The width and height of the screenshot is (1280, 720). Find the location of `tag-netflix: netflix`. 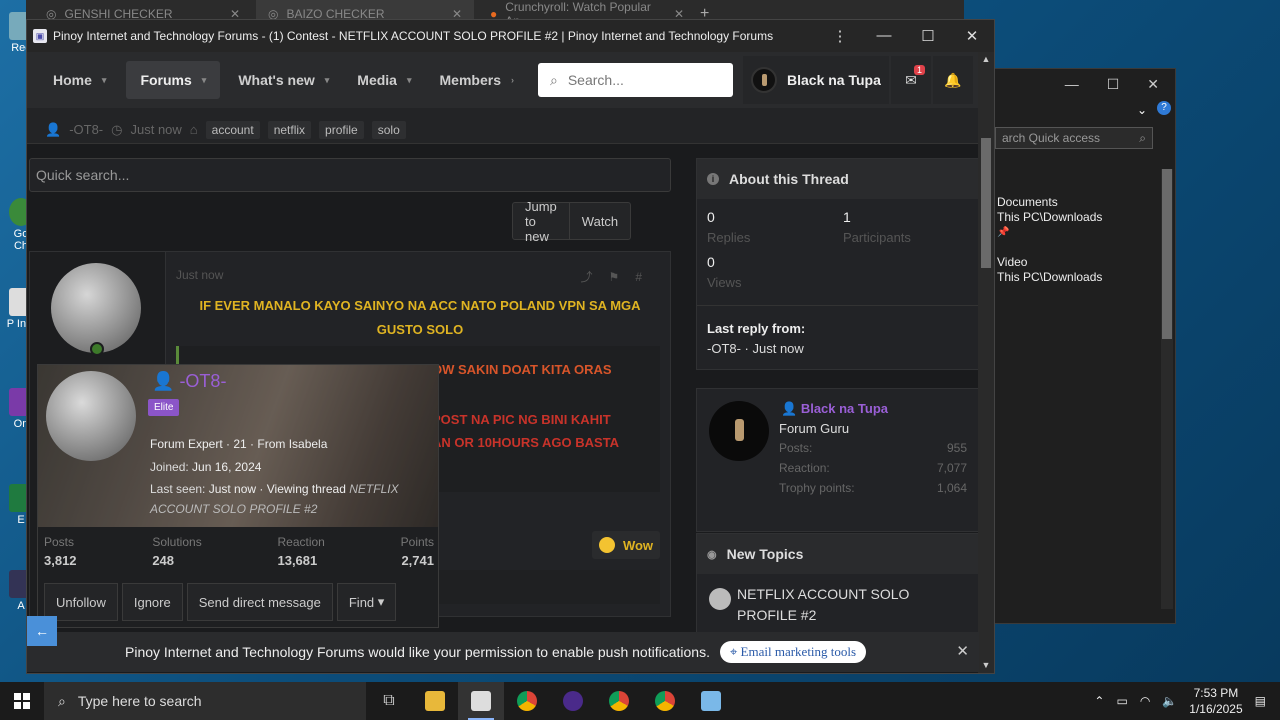

tag-netflix: netflix is located at coordinates (289, 129).